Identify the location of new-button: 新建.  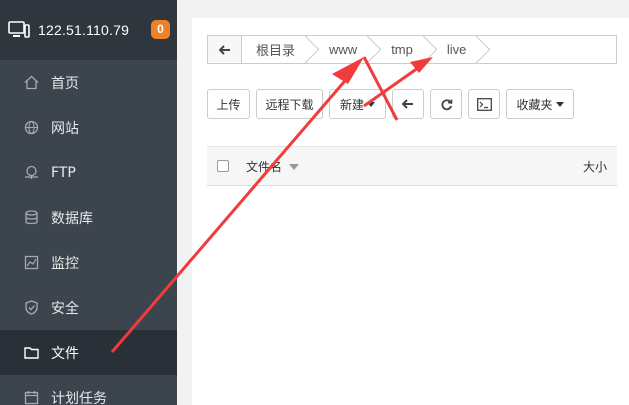
(357, 104).